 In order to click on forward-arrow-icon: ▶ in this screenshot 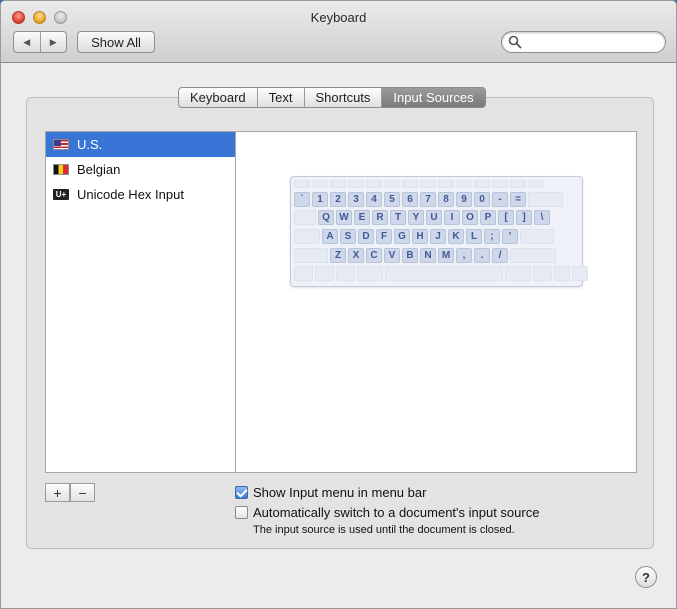, I will do `click(53, 41)`.